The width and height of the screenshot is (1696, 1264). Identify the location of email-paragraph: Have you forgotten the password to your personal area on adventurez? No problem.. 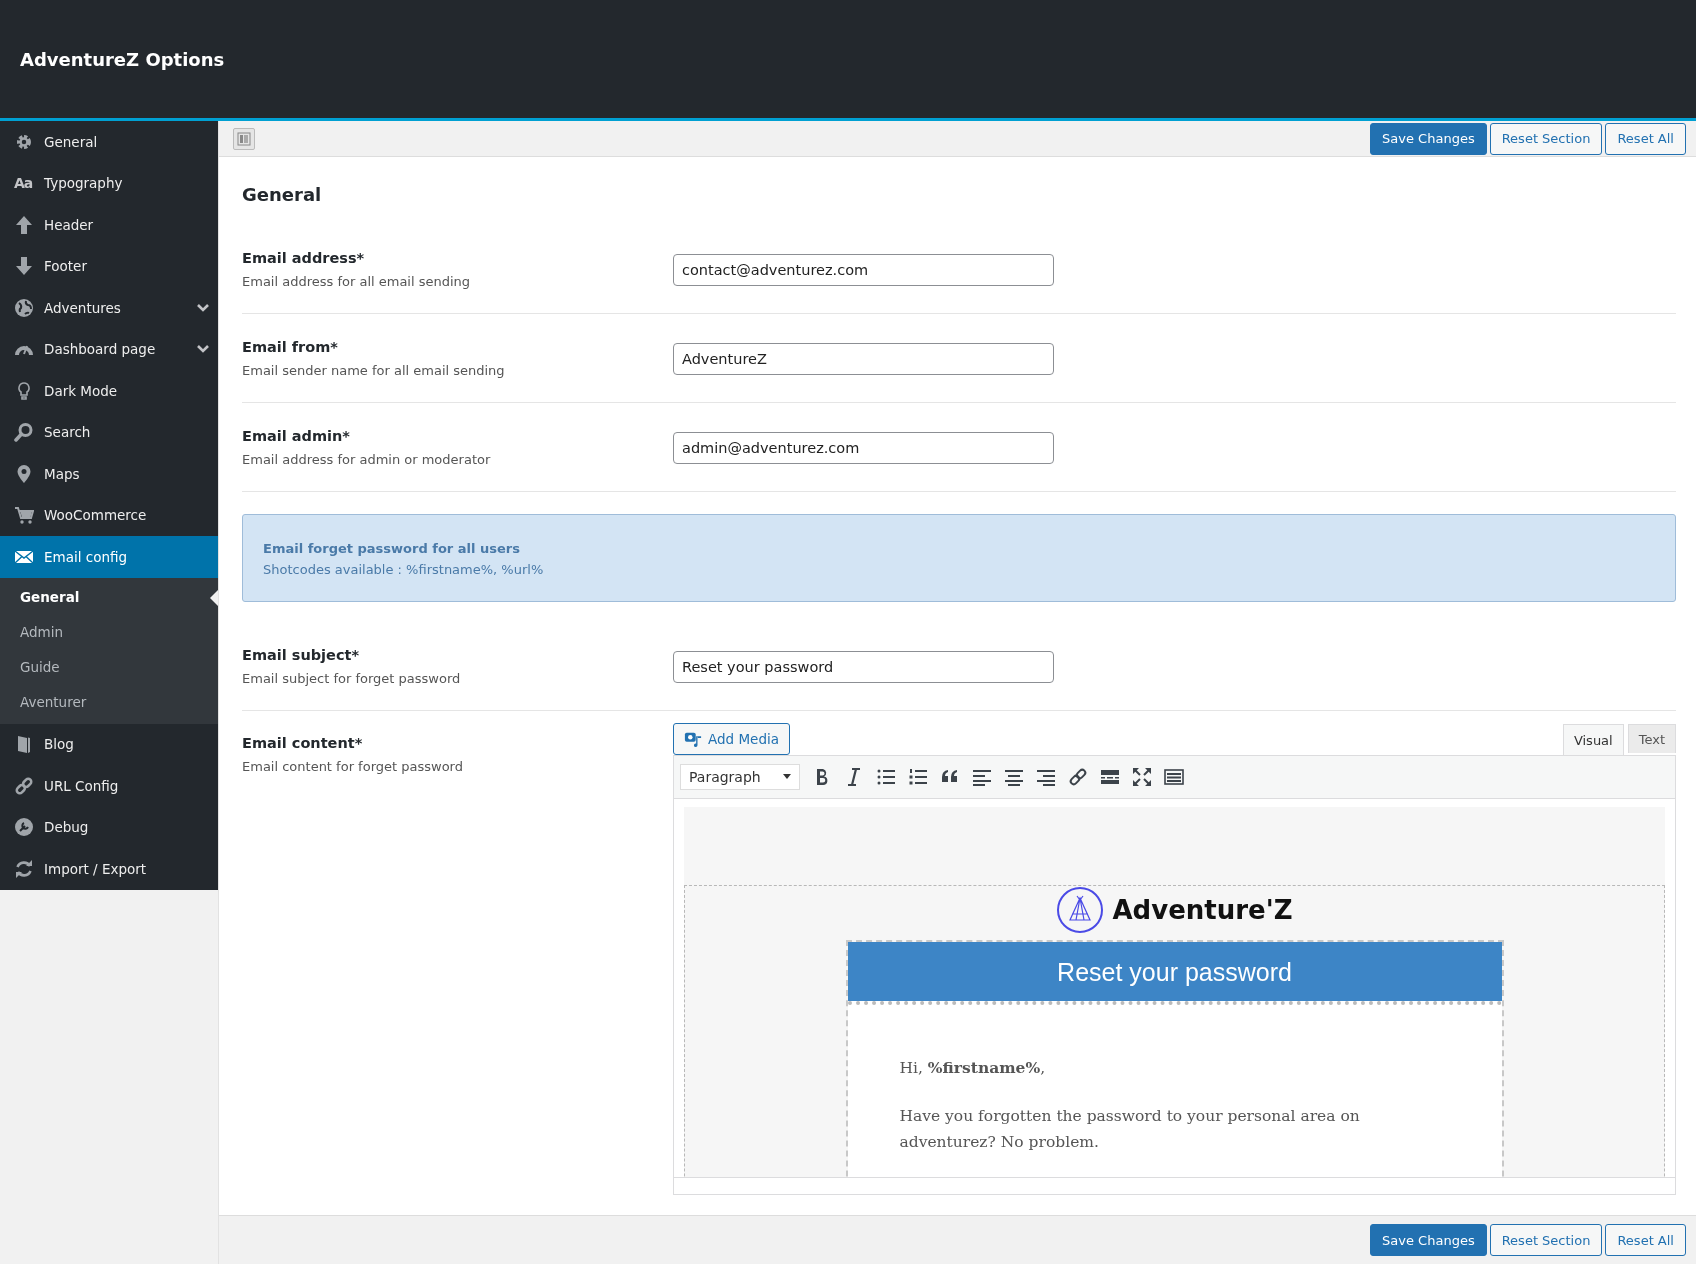
(1130, 1129).